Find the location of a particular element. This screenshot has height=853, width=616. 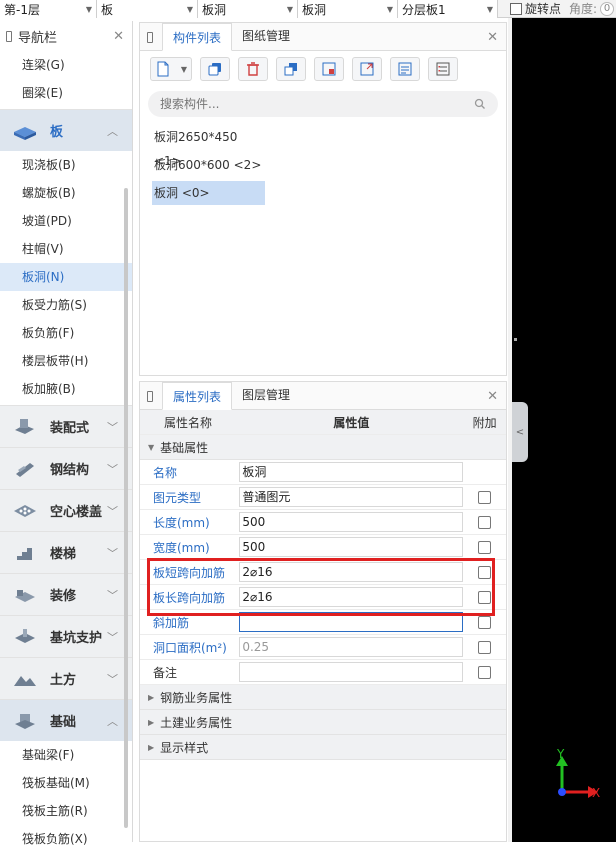

table-row: 备注 is located at coordinates (323, 672).